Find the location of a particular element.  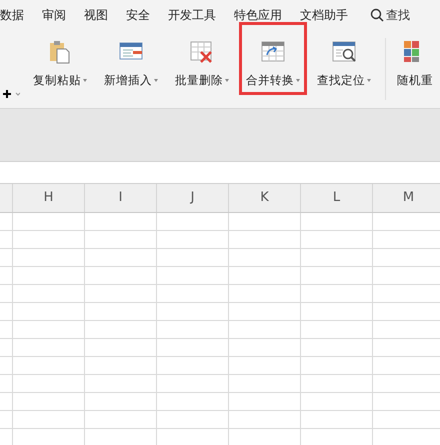

ribbon-button: 查找定位 is located at coordinates (344, 58).